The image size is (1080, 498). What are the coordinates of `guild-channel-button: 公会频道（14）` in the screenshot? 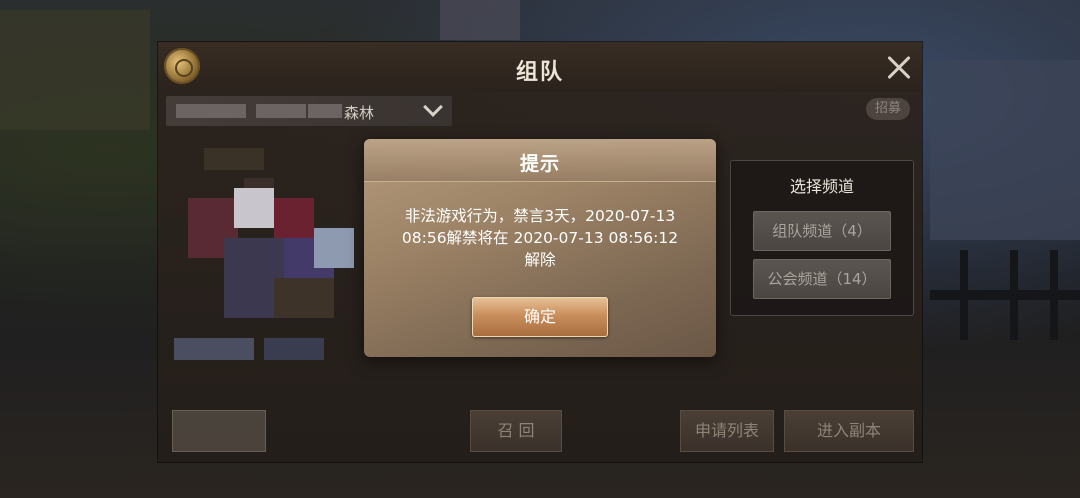 It's located at (822, 279).